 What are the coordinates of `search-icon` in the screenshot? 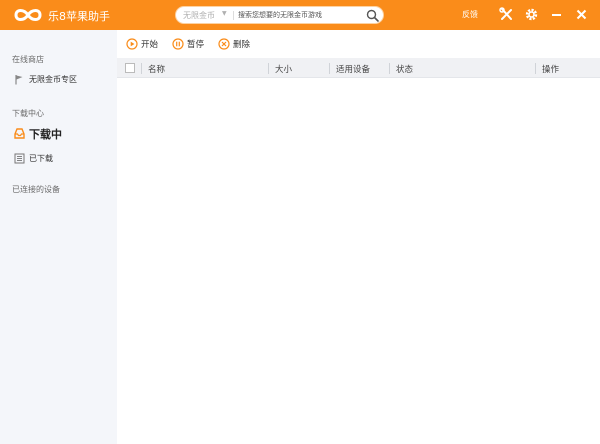 It's located at (372, 15).